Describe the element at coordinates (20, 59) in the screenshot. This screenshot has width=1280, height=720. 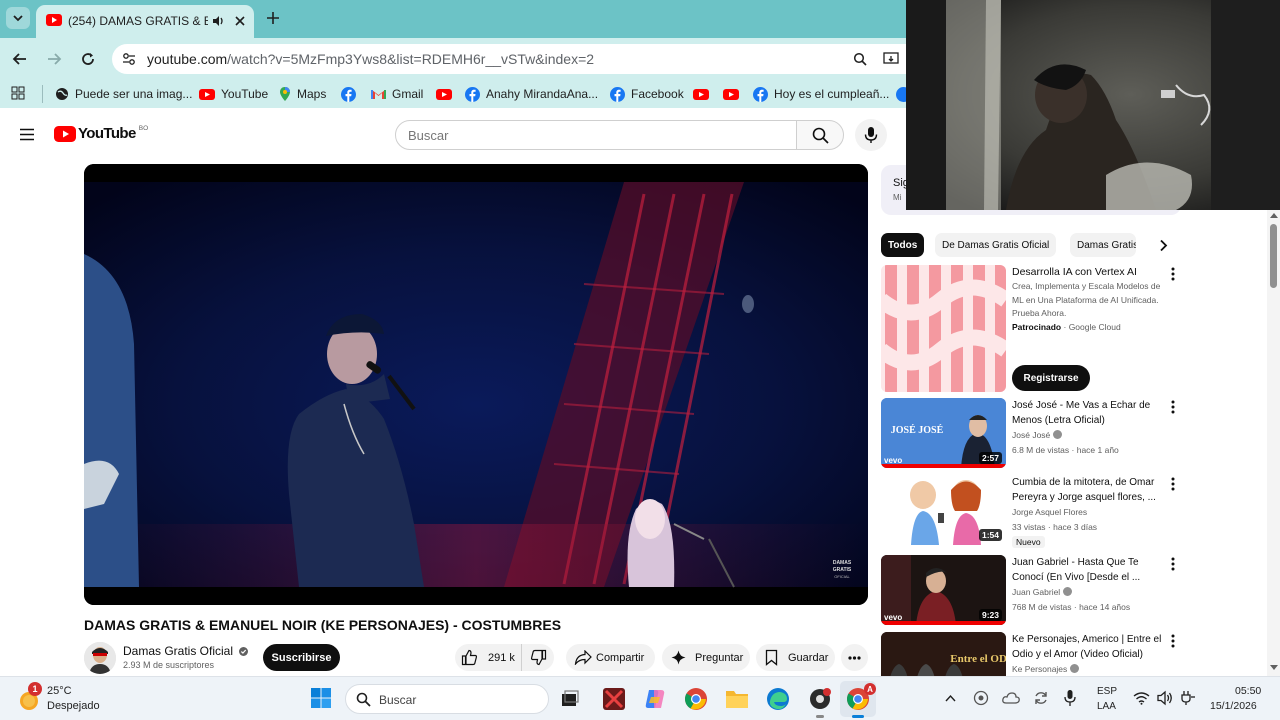
I see `back-arrow-icon` at that location.